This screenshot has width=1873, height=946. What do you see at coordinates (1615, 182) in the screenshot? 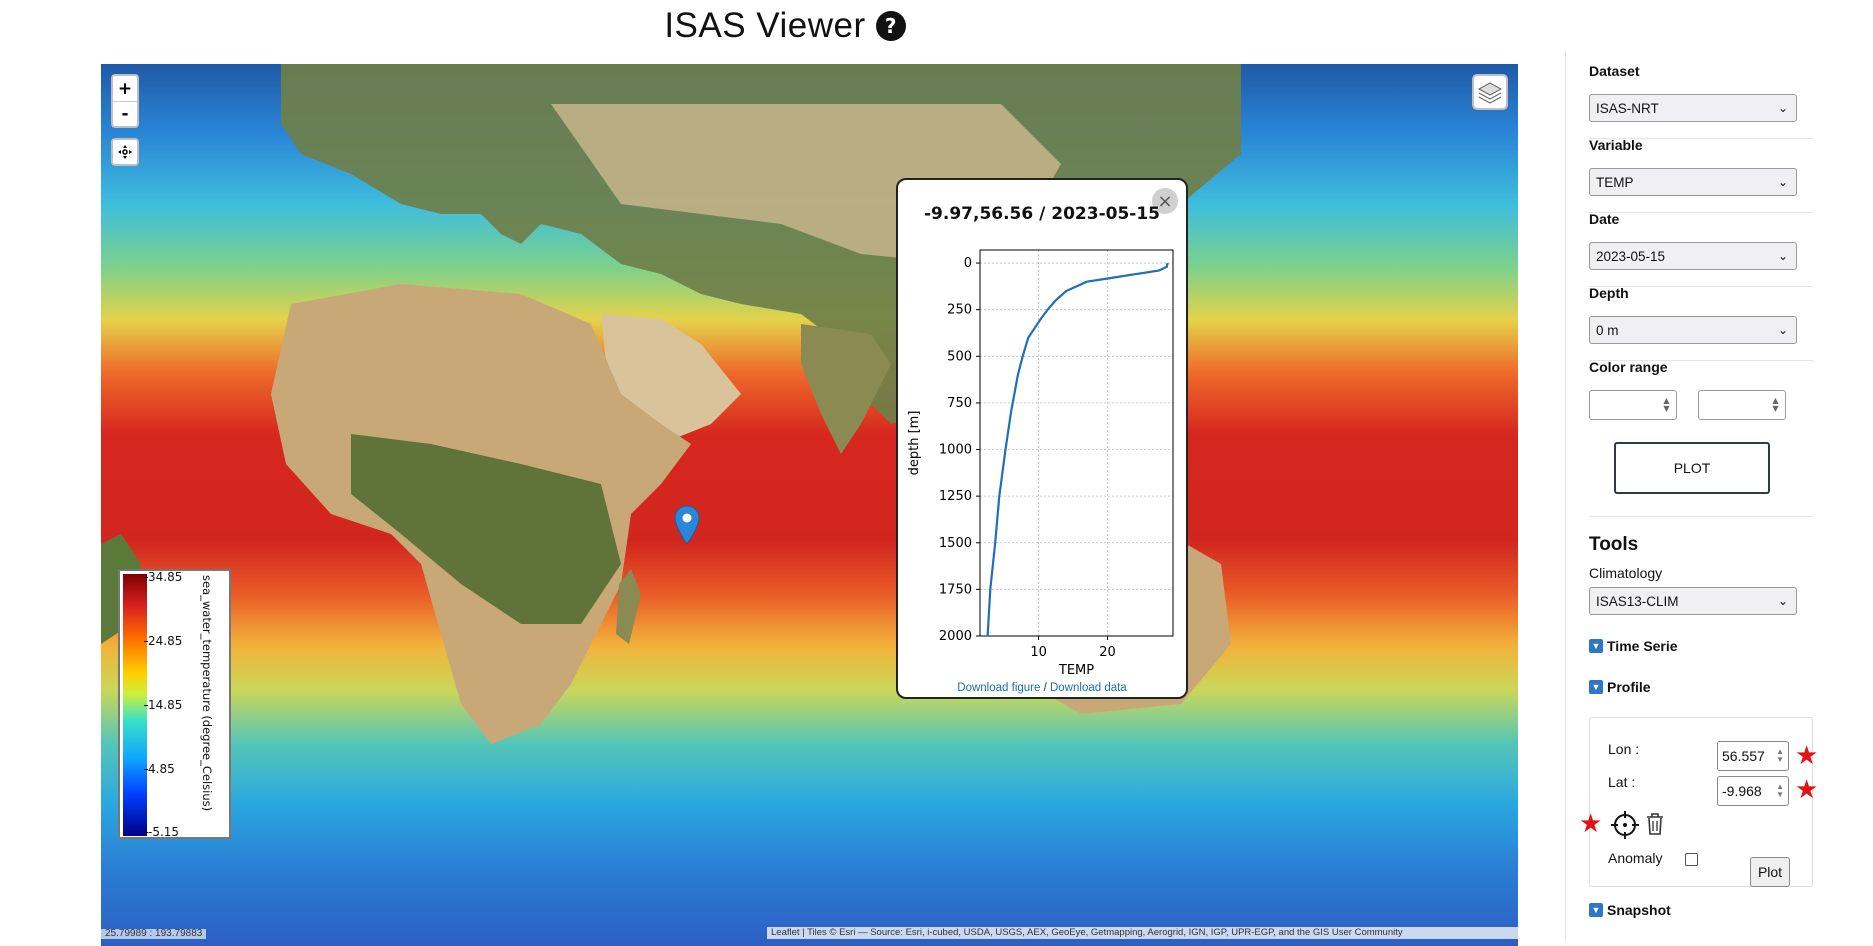
I see `variable-value: TEMP` at bounding box center [1615, 182].